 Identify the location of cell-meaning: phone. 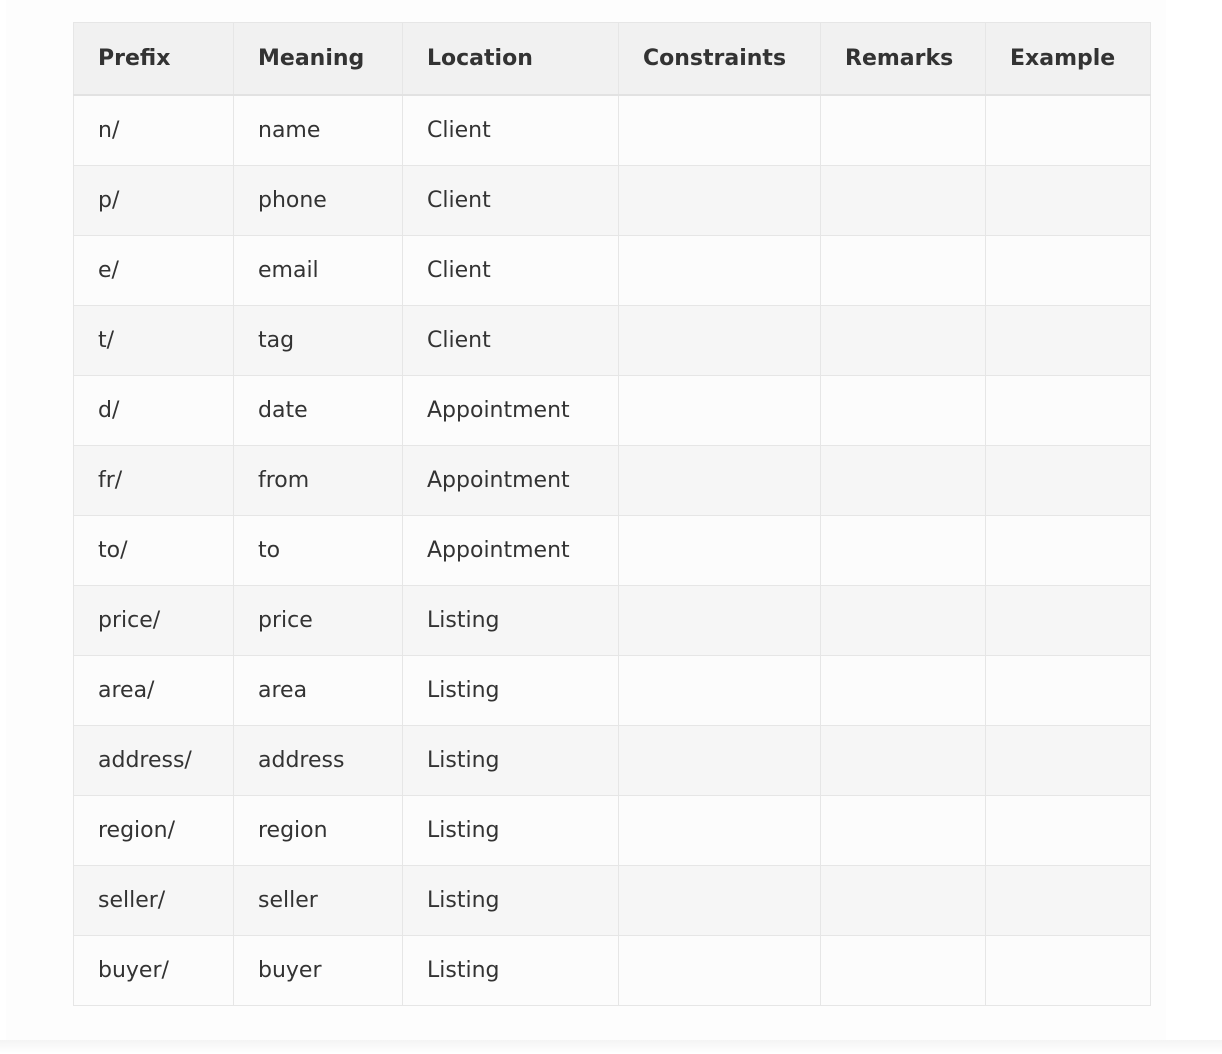
(318, 200).